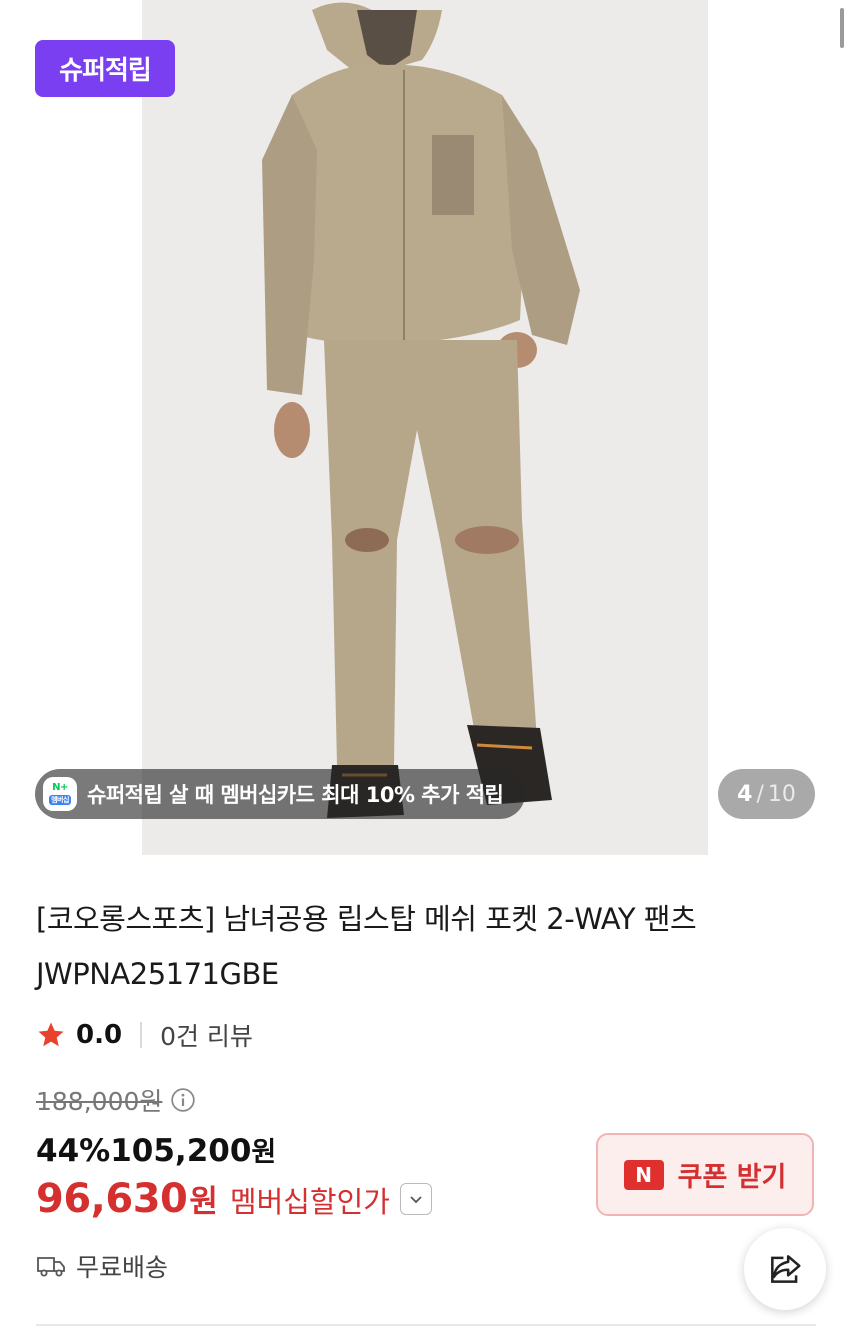 The width and height of the screenshot is (850, 1338). What do you see at coordinates (203, 1202) in the screenshot?
I see `member-currency: 원` at bounding box center [203, 1202].